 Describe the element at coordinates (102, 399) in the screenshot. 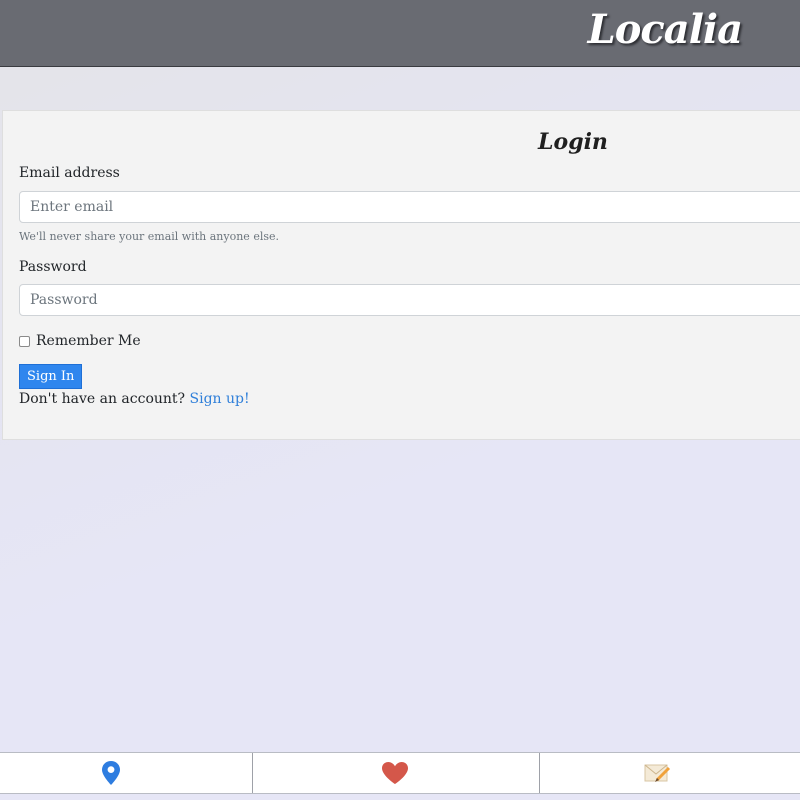

I see `signup-prompt-text: Don't have an account?` at that location.